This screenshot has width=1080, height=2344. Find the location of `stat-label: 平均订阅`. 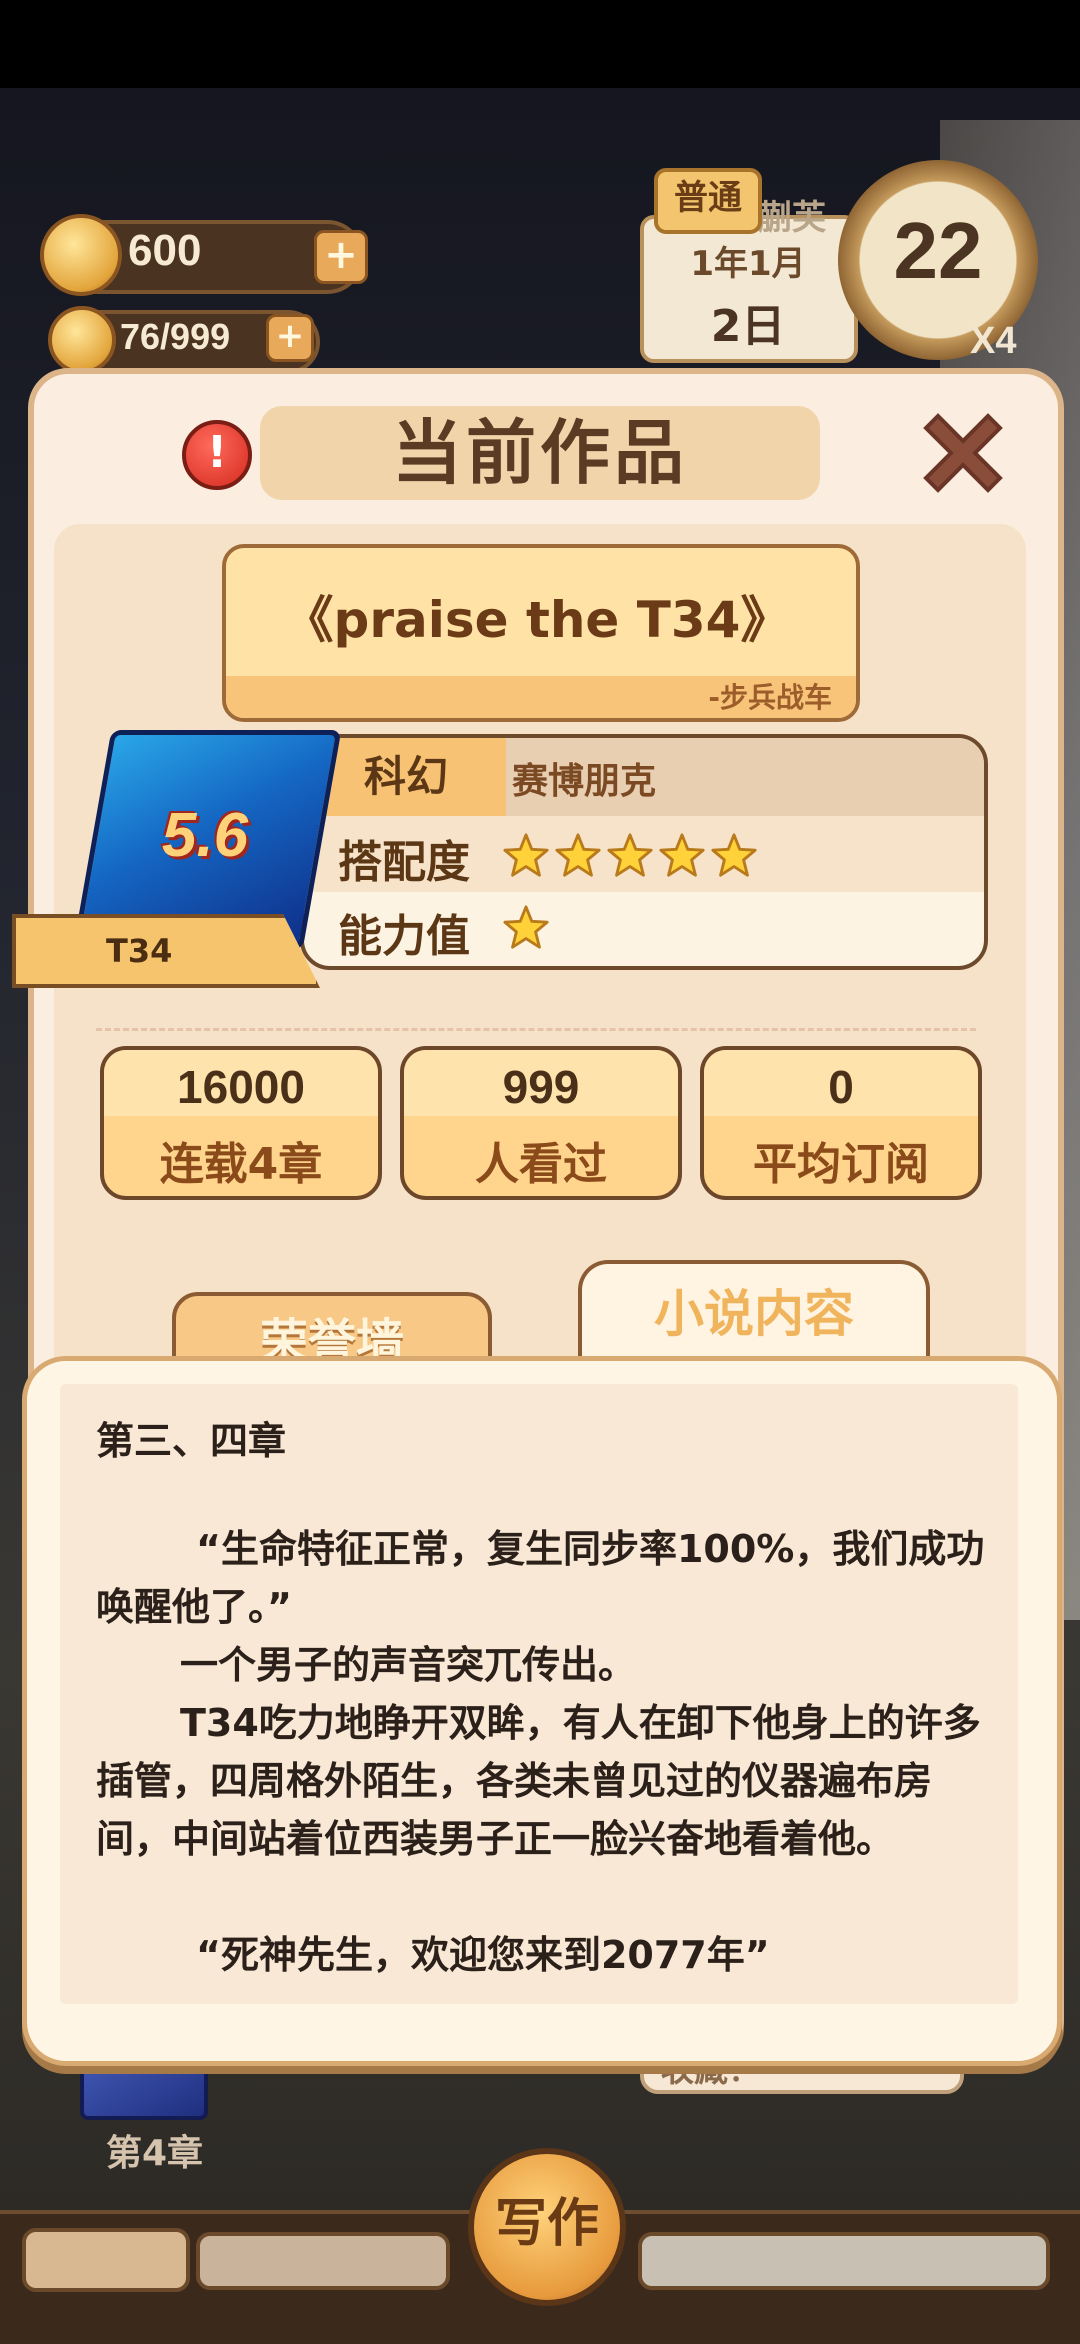

stat-label: 平均订阅 is located at coordinates (841, 1164).